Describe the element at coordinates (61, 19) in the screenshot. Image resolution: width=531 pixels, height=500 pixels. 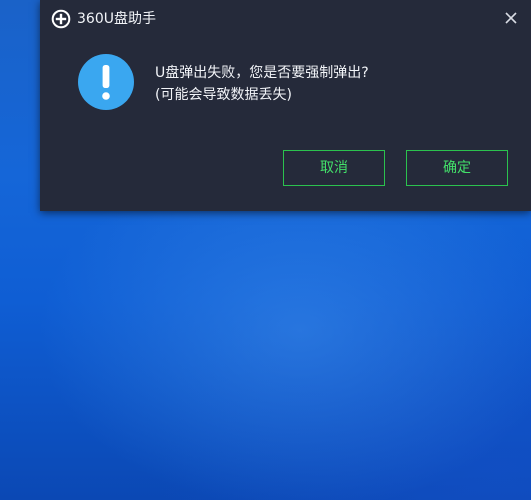
I see `plus-circle-icon` at that location.